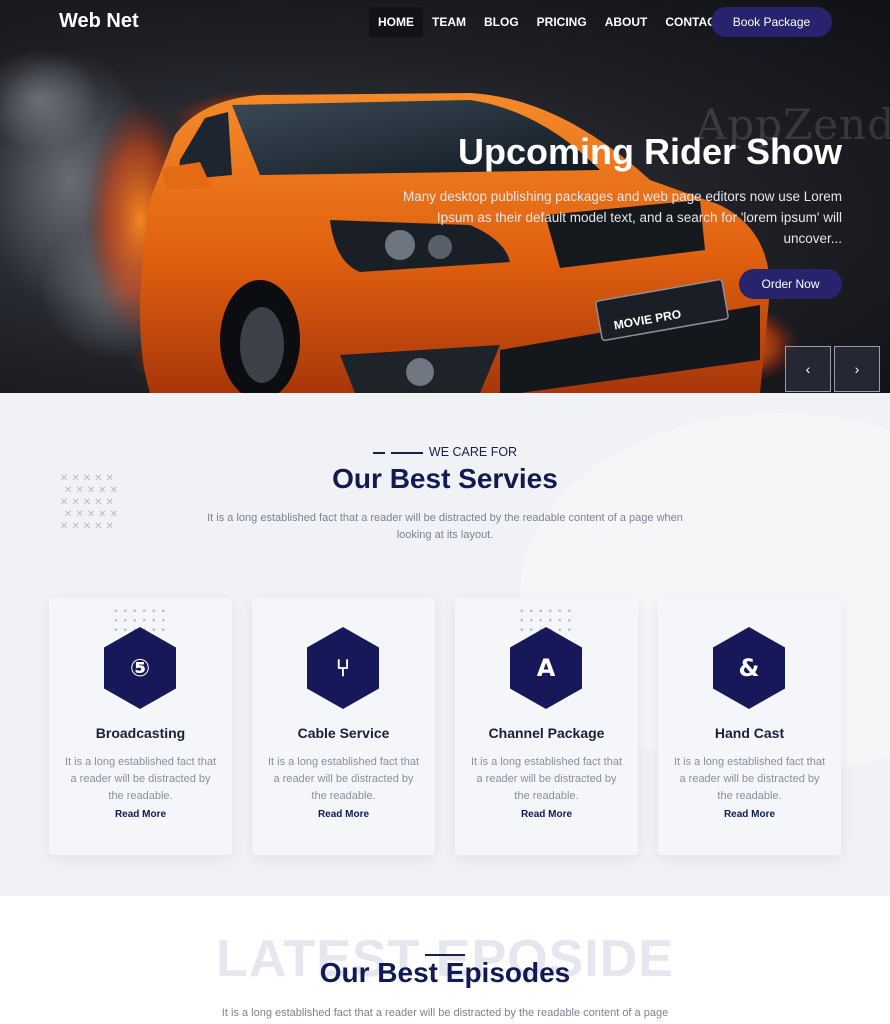 This screenshot has width=890, height=1024. Describe the element at coordinates (626, 22) in the screenshot. I see `nav-about: ABOUT` at that location.